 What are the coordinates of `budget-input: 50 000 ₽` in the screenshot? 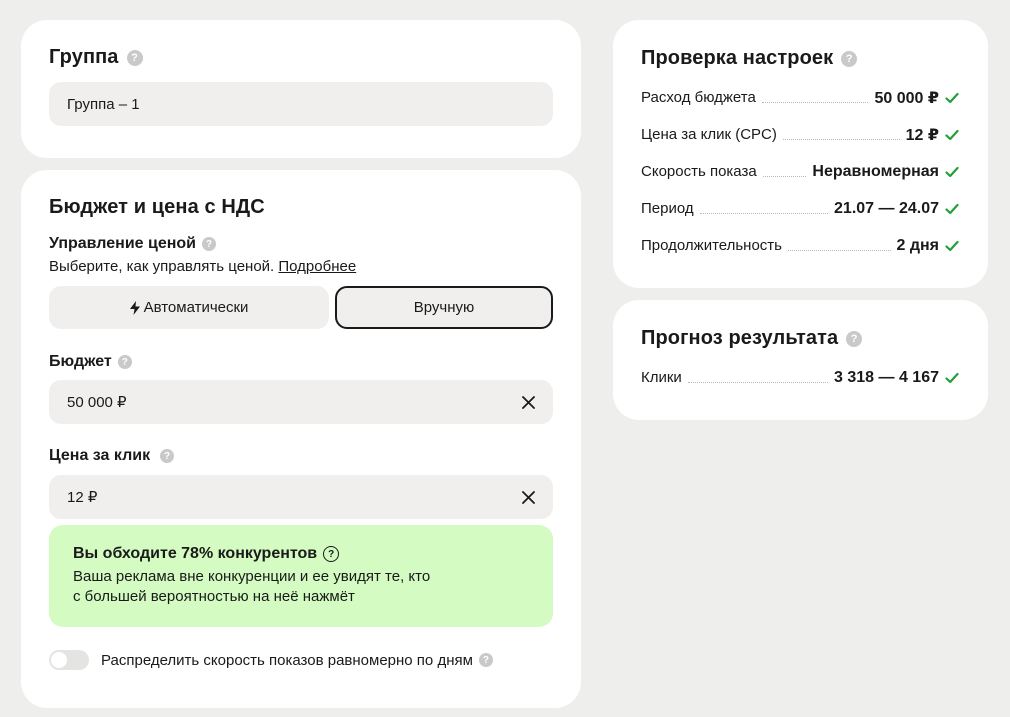 It's located at (301, 402).